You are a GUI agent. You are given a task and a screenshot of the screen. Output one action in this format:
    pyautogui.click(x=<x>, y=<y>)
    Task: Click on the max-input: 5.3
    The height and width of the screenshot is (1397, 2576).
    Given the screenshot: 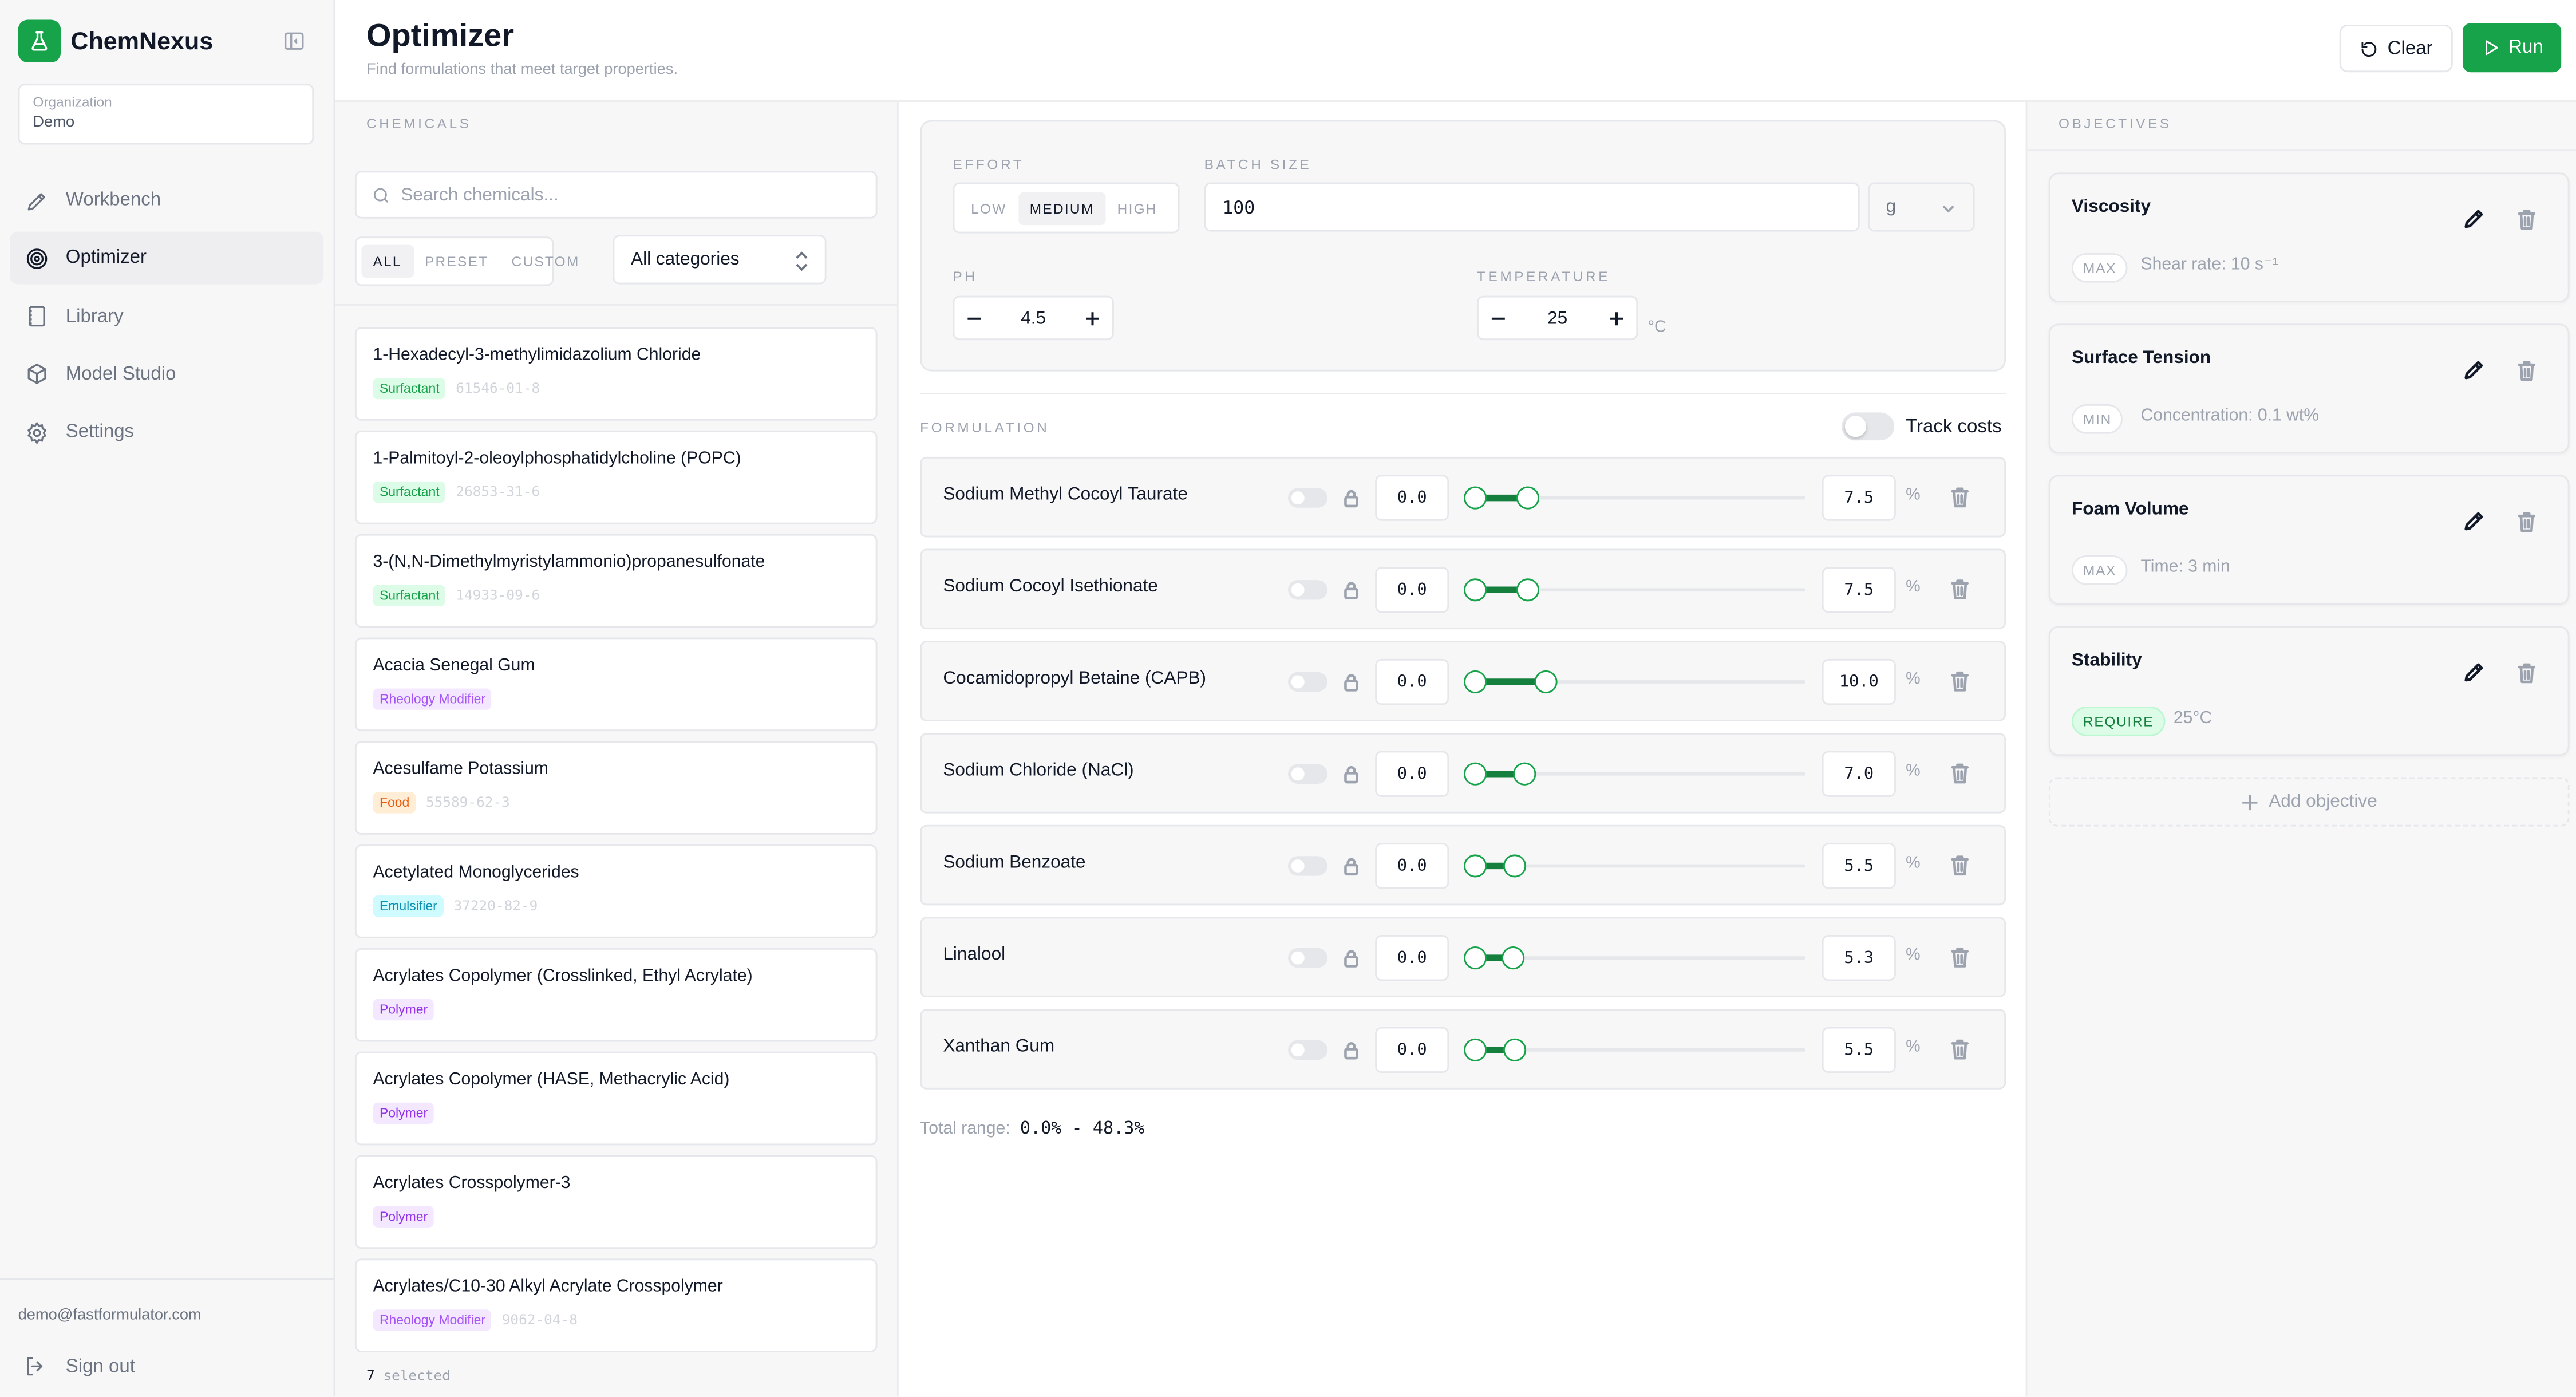 What is the action you would take?
    pyautogui.click(x=1859, y=957)
    